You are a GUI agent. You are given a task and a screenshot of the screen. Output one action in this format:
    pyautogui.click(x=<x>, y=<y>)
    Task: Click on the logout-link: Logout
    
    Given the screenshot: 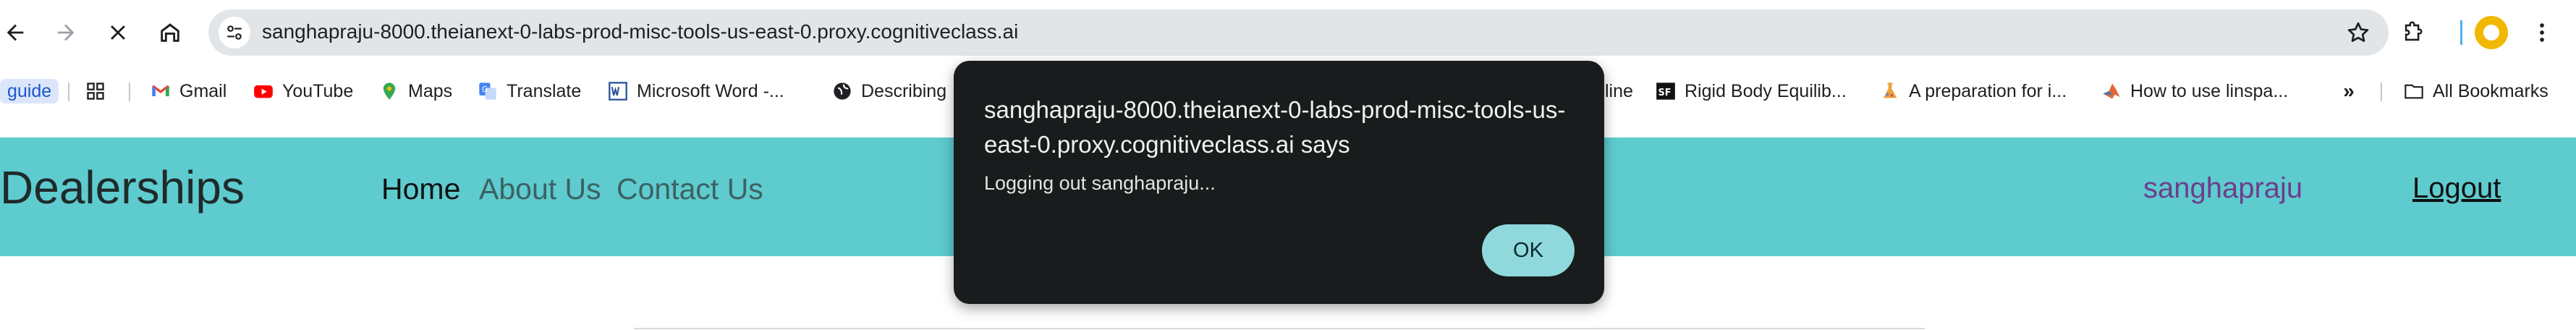 What is the action you would take?
    pyautogui.click(x=2456, y=189)
    